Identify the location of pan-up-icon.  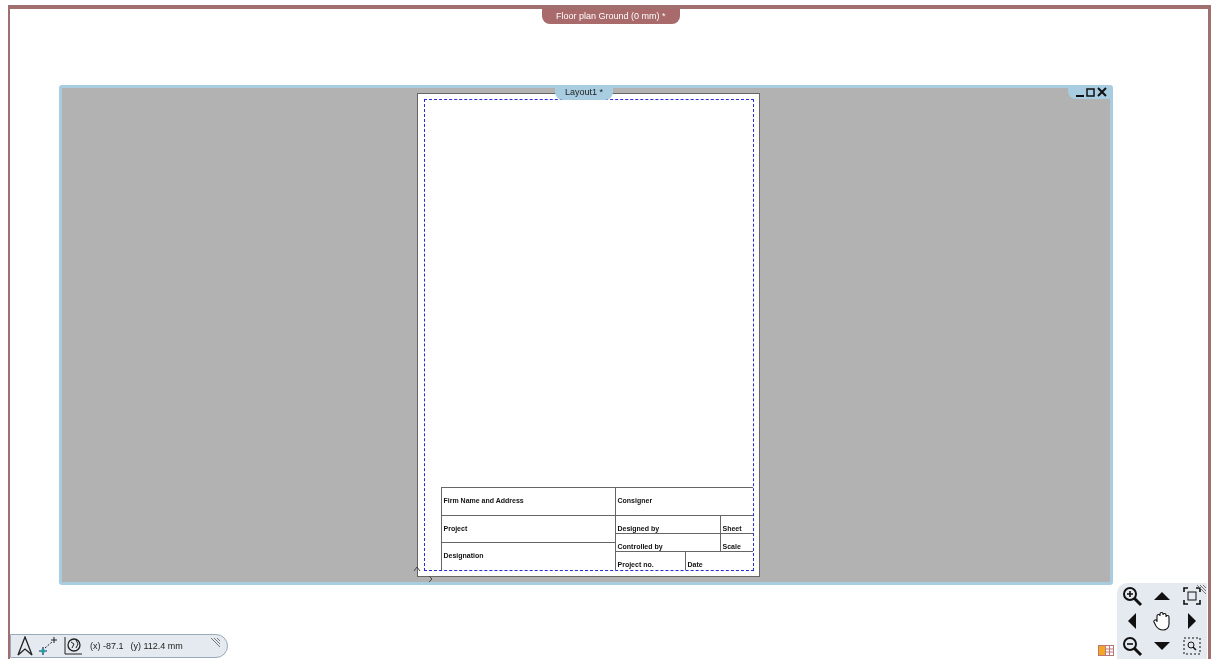
(1162, 595).